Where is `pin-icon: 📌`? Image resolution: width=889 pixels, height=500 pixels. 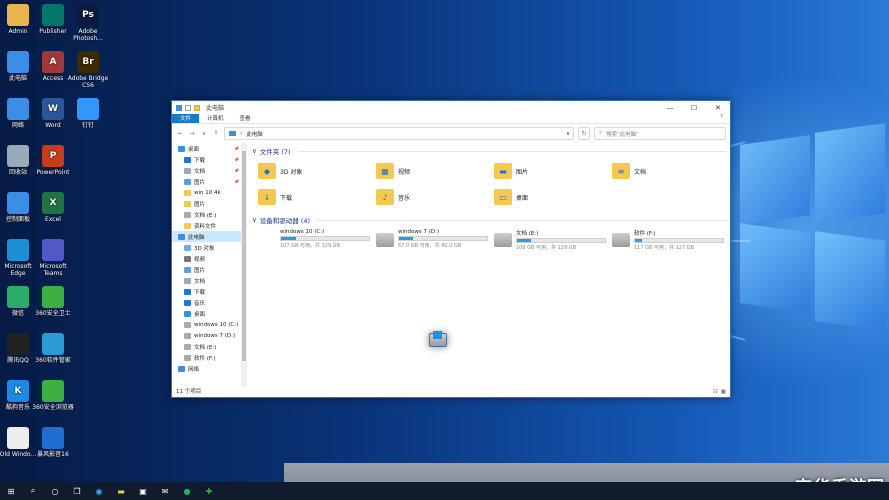
pin-icon: 📌 is located at coordinates (236, 170).